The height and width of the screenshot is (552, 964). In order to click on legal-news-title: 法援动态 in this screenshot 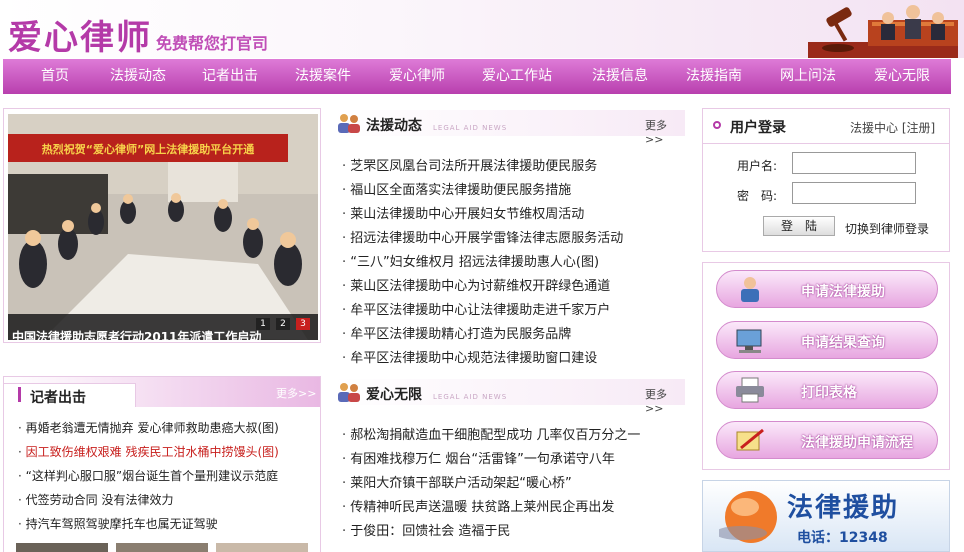, I will do `click(394, 126)`.